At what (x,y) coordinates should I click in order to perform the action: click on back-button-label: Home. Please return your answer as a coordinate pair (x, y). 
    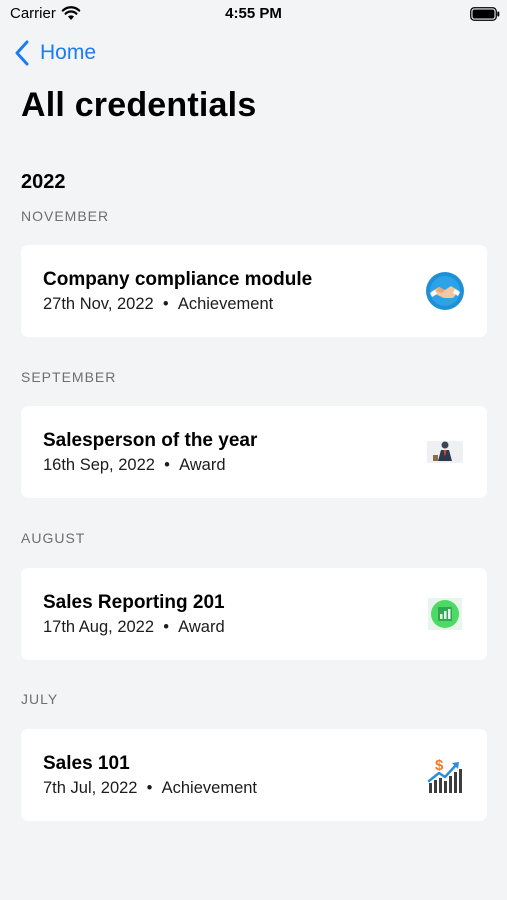
    Looking at the image, I should click on (68, 52).